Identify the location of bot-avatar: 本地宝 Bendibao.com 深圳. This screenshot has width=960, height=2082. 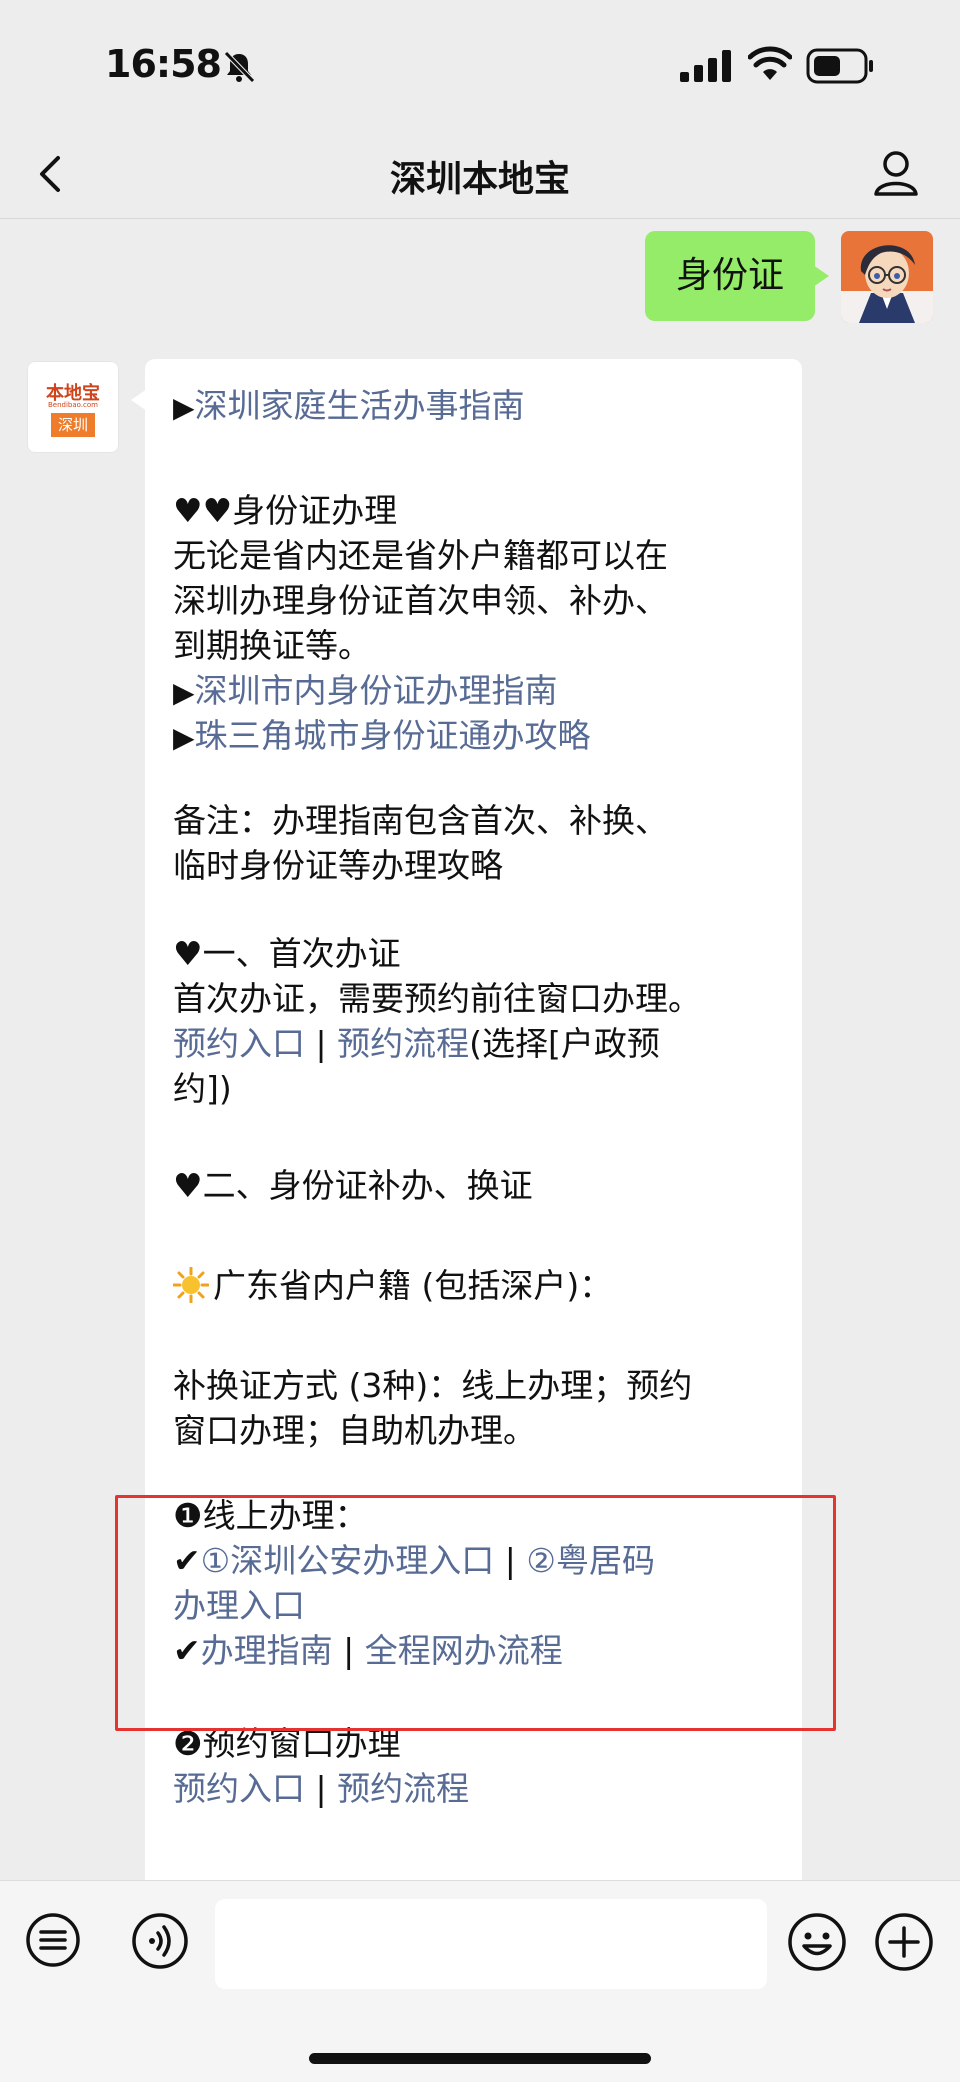
(73, 407).